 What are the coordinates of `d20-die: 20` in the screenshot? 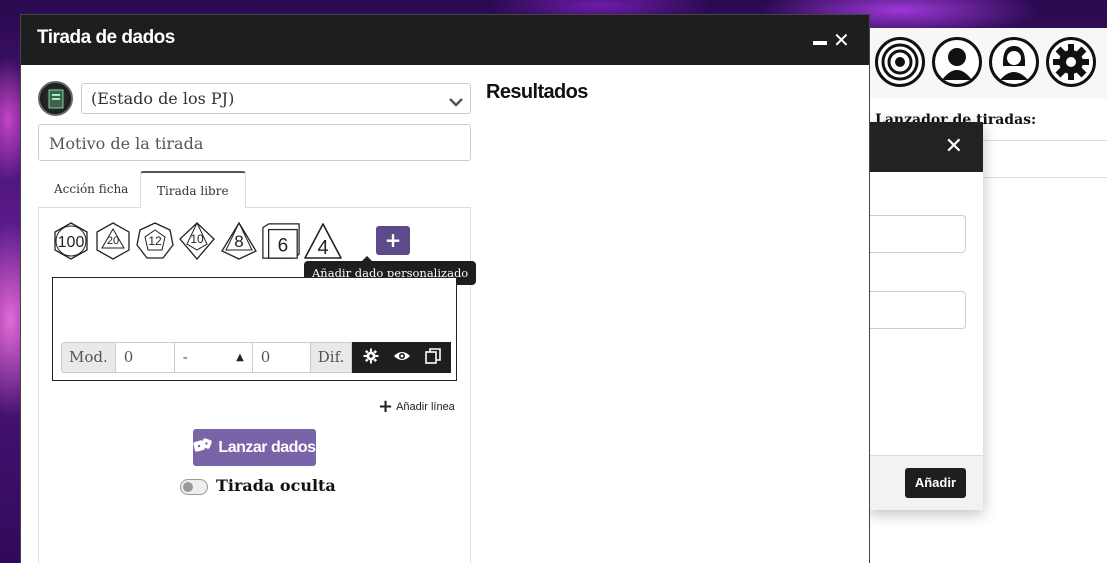 It's located at (113, 241).